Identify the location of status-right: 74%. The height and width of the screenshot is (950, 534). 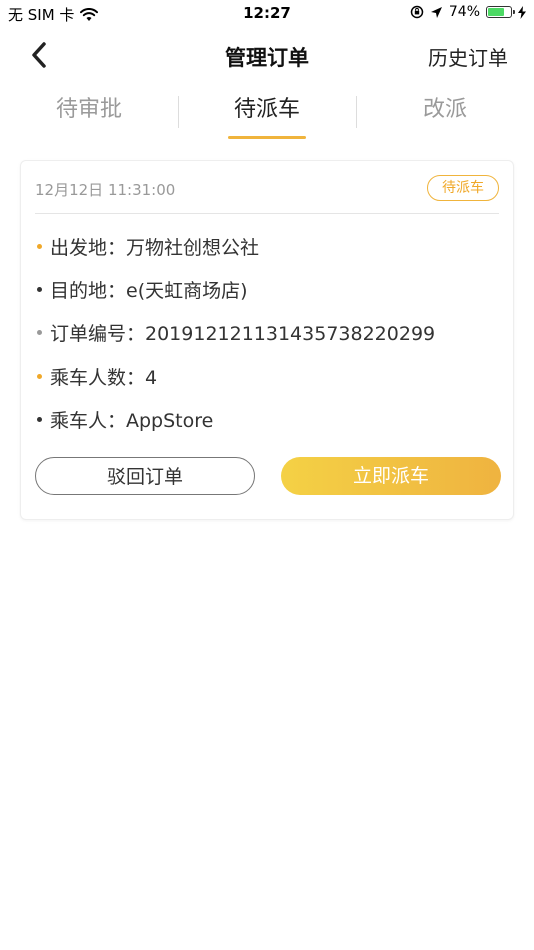
(468, 12).